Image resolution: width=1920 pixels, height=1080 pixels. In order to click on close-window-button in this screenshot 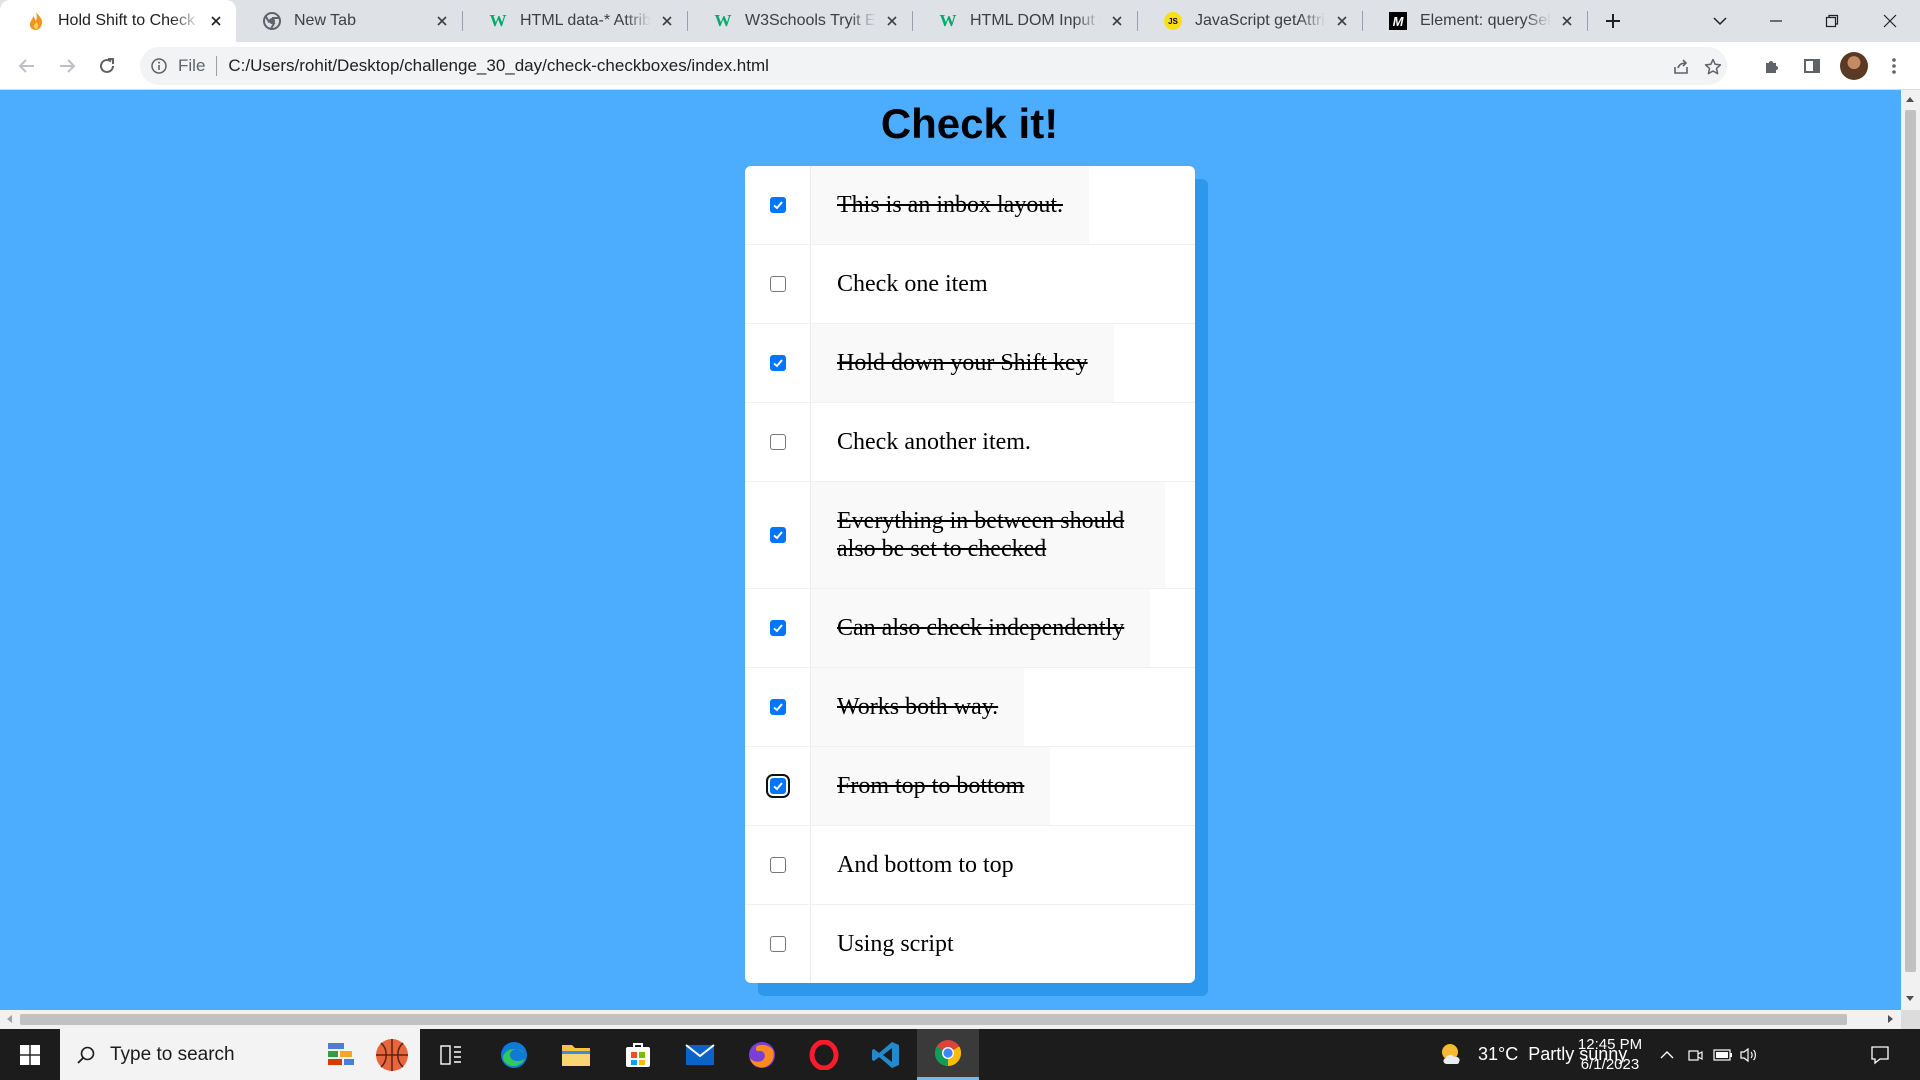, I will do `click(1890, 21)`.